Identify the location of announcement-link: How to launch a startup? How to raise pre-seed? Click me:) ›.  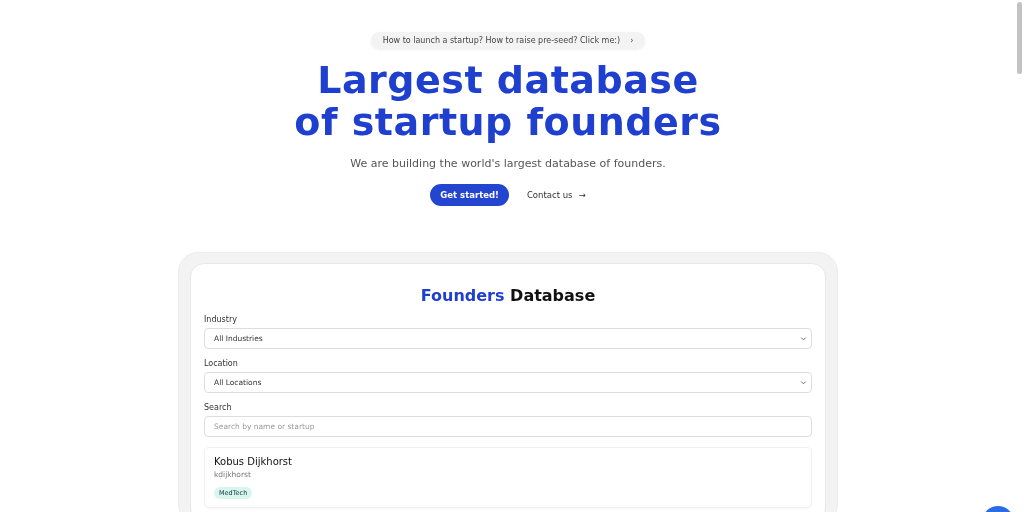
(508, 40).